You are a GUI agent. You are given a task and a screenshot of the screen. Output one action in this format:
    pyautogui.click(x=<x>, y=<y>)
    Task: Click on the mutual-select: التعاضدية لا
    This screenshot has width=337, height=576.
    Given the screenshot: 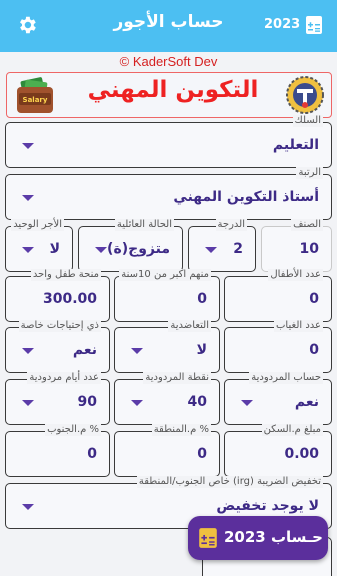 What is the action you would take?
    pyautogui.click(x=167, y=346)
    